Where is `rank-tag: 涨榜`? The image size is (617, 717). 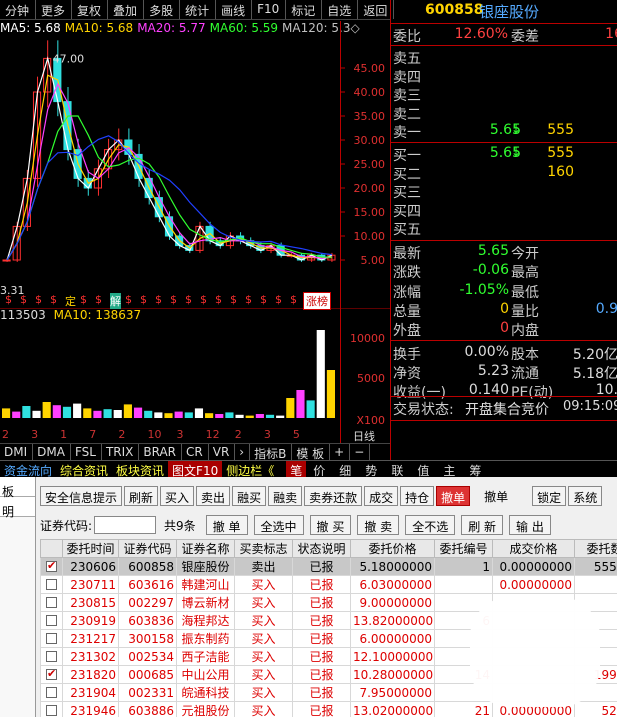
rank-tag: 涨榜 is located at coordinates (317, 301).